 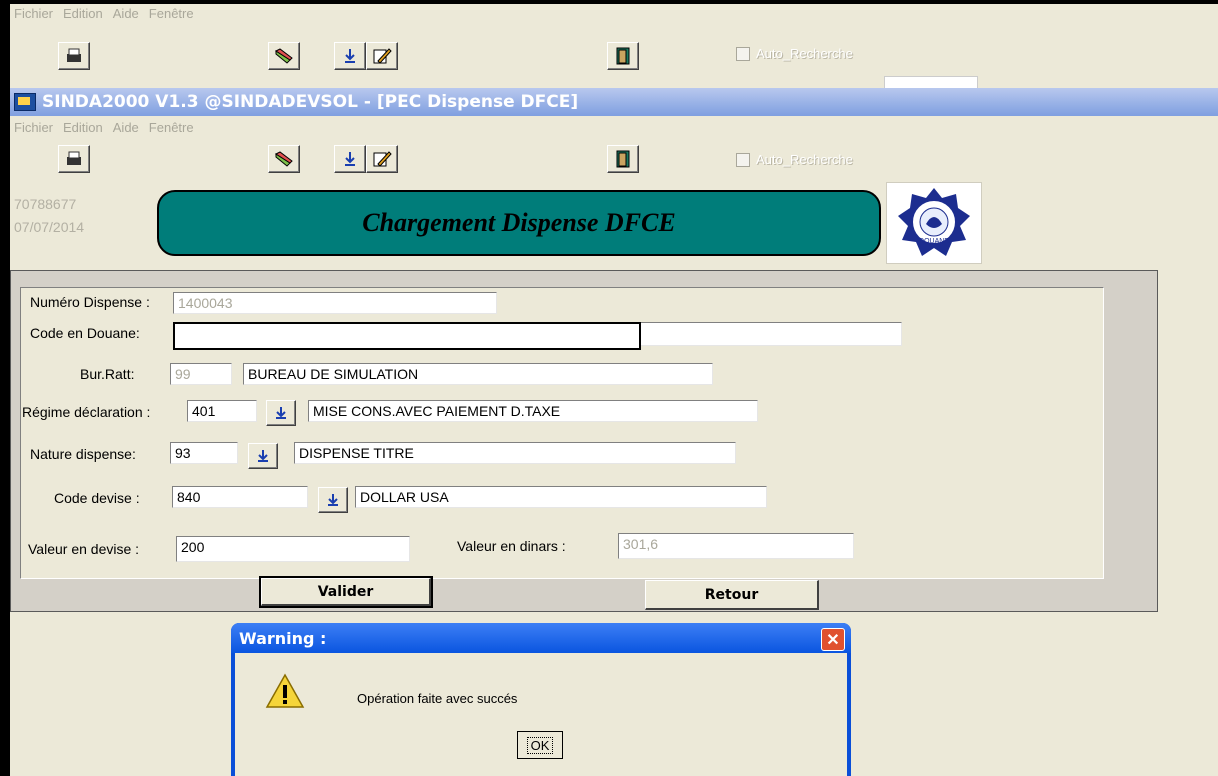 I want to click on bur-ratt-name-field: BUREAU DE SIMULATION, so click(x=478, y=374).